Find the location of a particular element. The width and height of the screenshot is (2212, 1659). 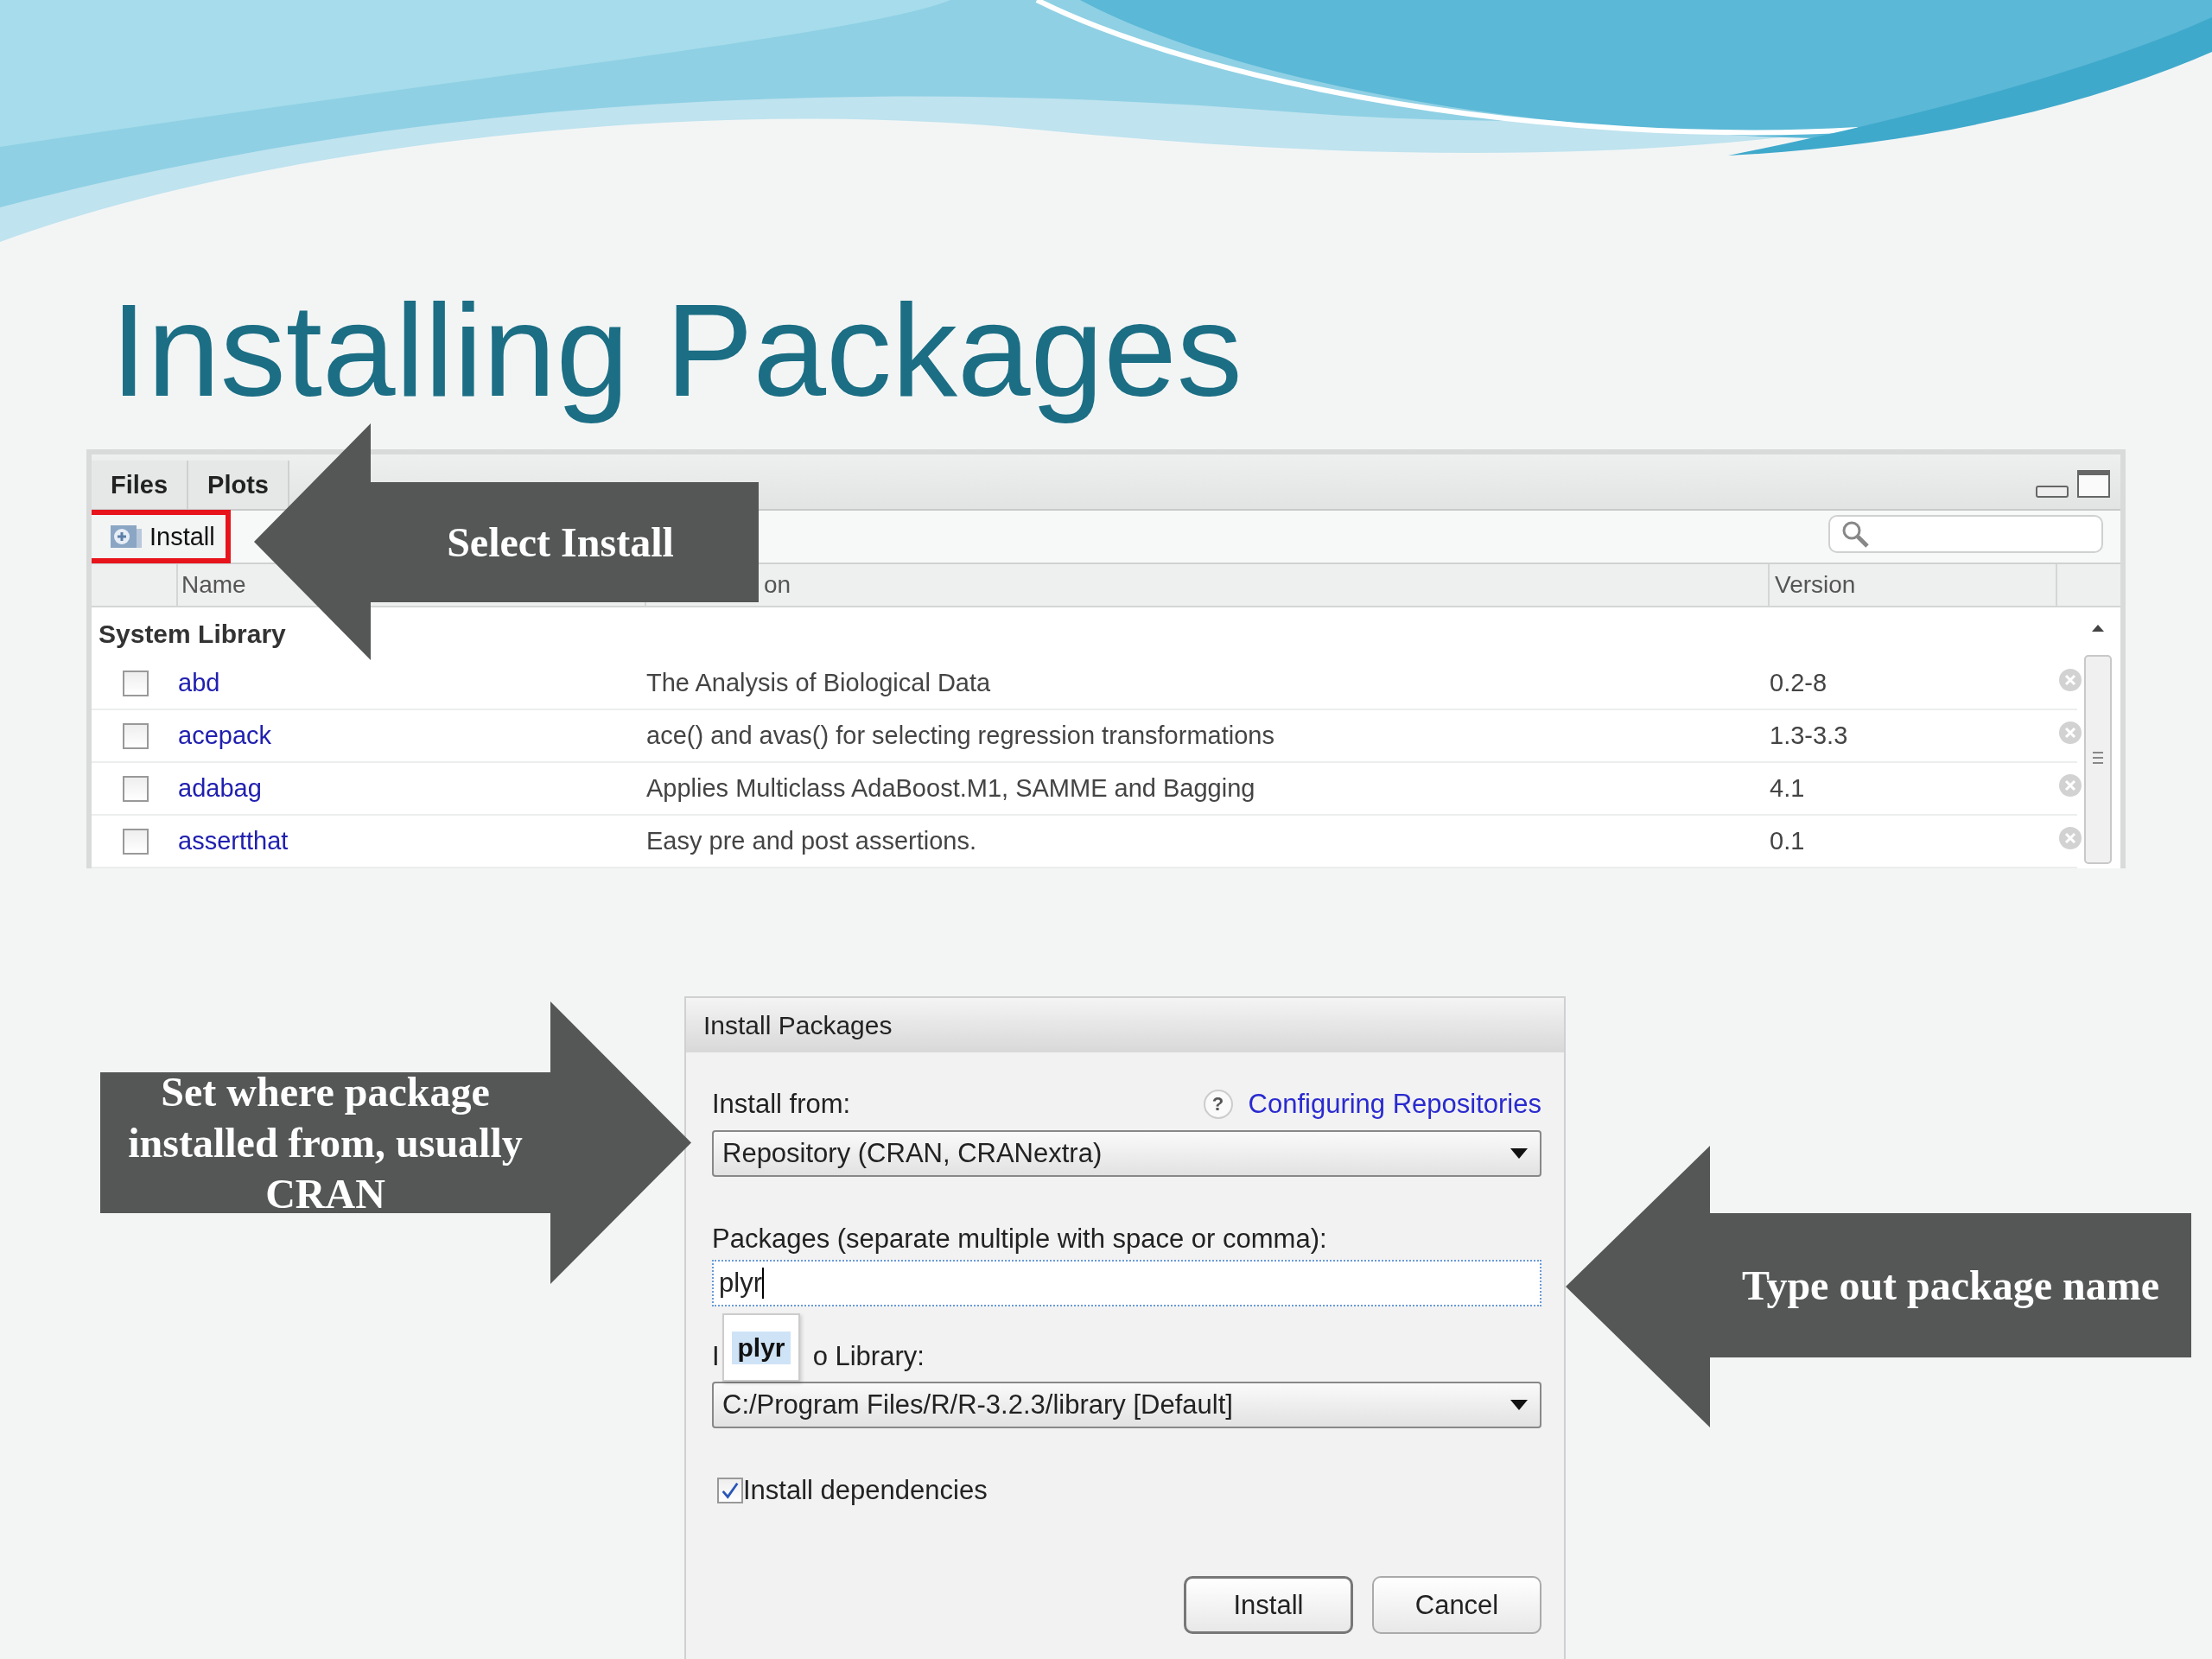

column-header: Version is located at coordinates (1815, 585).